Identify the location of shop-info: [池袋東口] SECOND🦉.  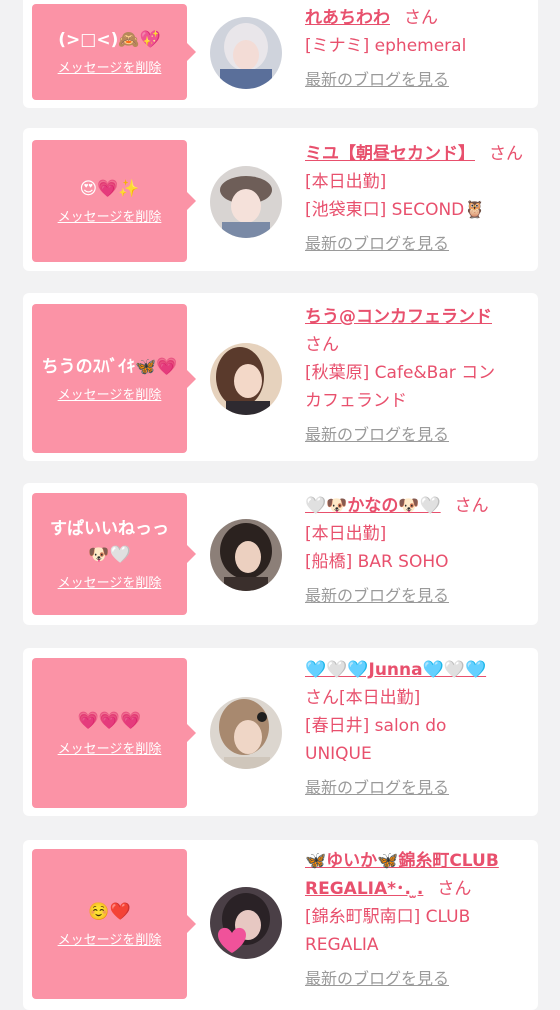
(395, 210).